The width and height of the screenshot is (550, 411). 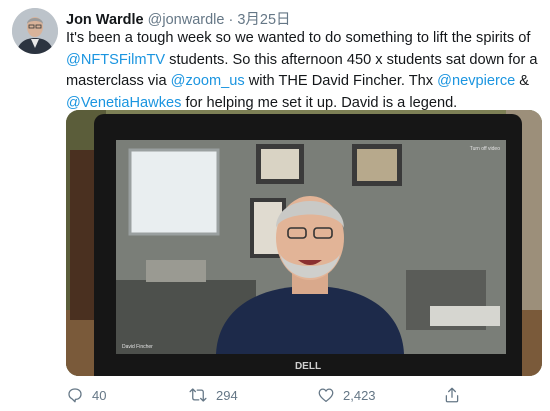 What do you see at coordinates (123, 103) in the screenshot?
I see `mention-venetiahawkes: @VenetiaHawkes` at bounding box center [123, 103].